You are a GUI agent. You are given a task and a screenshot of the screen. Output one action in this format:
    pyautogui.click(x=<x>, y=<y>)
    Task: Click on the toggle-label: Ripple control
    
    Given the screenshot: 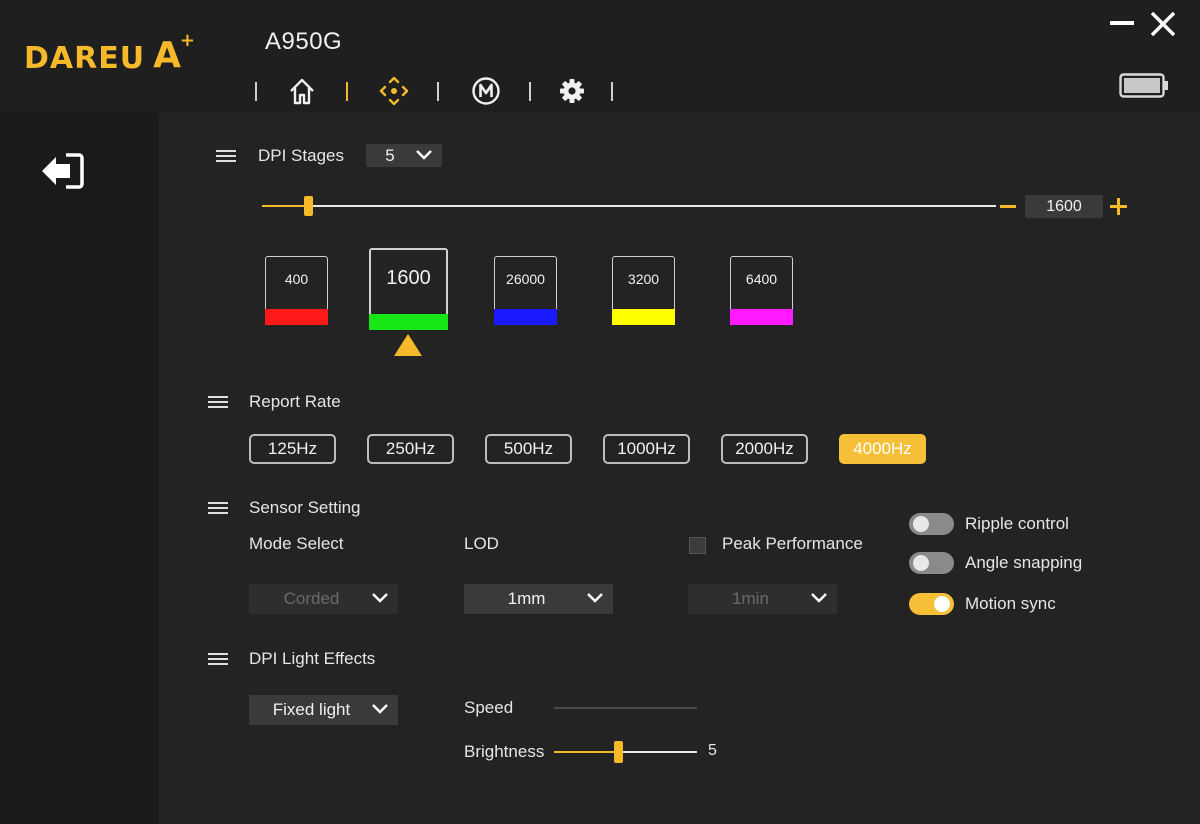 What is the action you would take?
    pyautogui.click(x=1017, y=523)
    